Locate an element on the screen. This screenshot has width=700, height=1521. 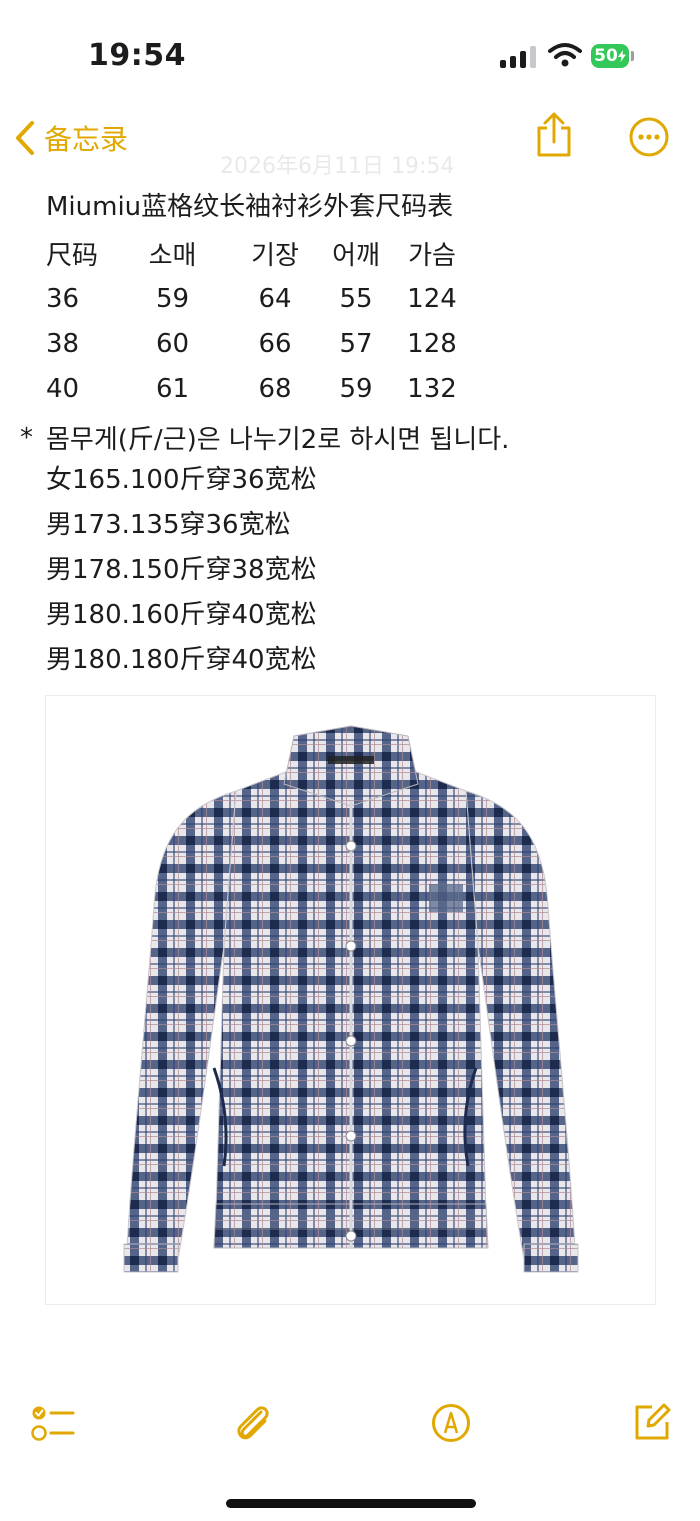
recommendation-line: 男180.180斤穿40宽松 is located at coordinates (181, 660).